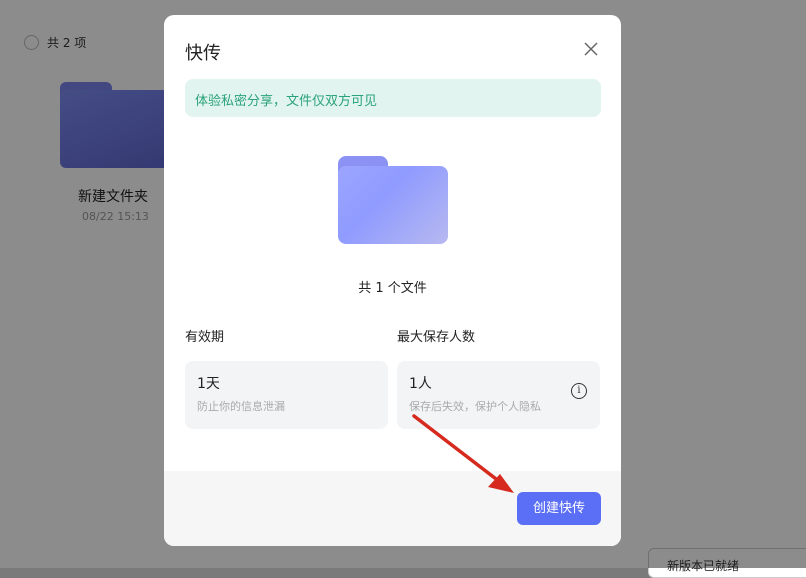 This screenshot has height=578, width=806. What do you see at coordinates (591, 49) in the screenshot?
I see `close-icon` at bounding box center [591, 49].